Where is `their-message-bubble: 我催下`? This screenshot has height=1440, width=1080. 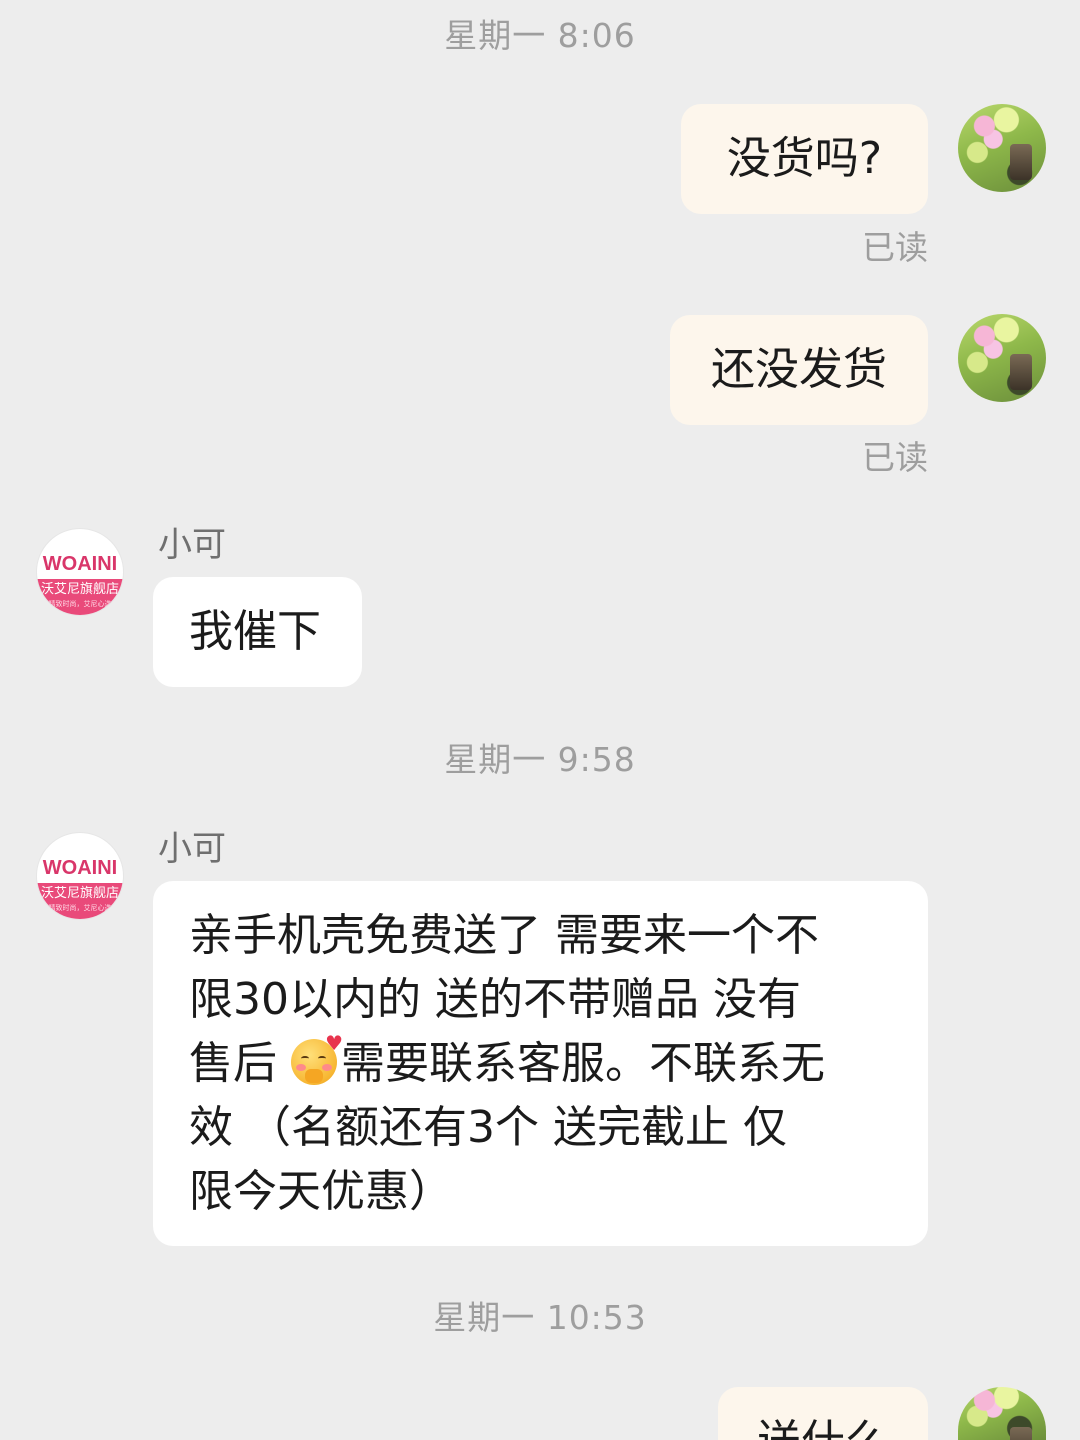 their-message-bubble: 我催下 is located at coordinates (257, 632).